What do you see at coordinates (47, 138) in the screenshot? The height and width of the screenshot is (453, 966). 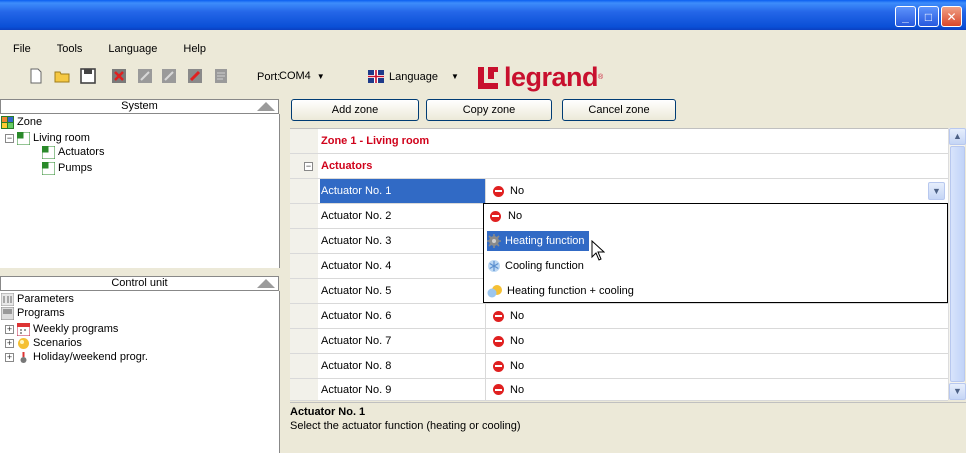 I see `tree-item-living-room: − Living room` at bounding box center [47, 138].